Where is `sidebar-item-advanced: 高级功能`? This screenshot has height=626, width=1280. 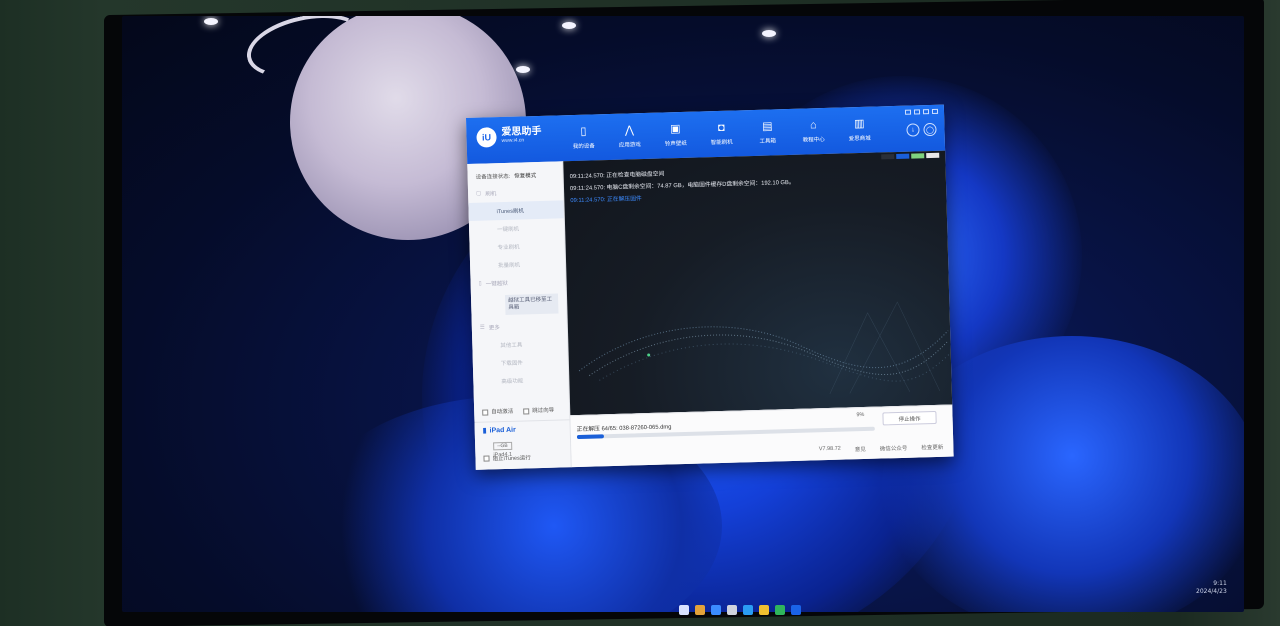 sidebar-item-advanced: 高级功能 is located at coordinates (520, 380).